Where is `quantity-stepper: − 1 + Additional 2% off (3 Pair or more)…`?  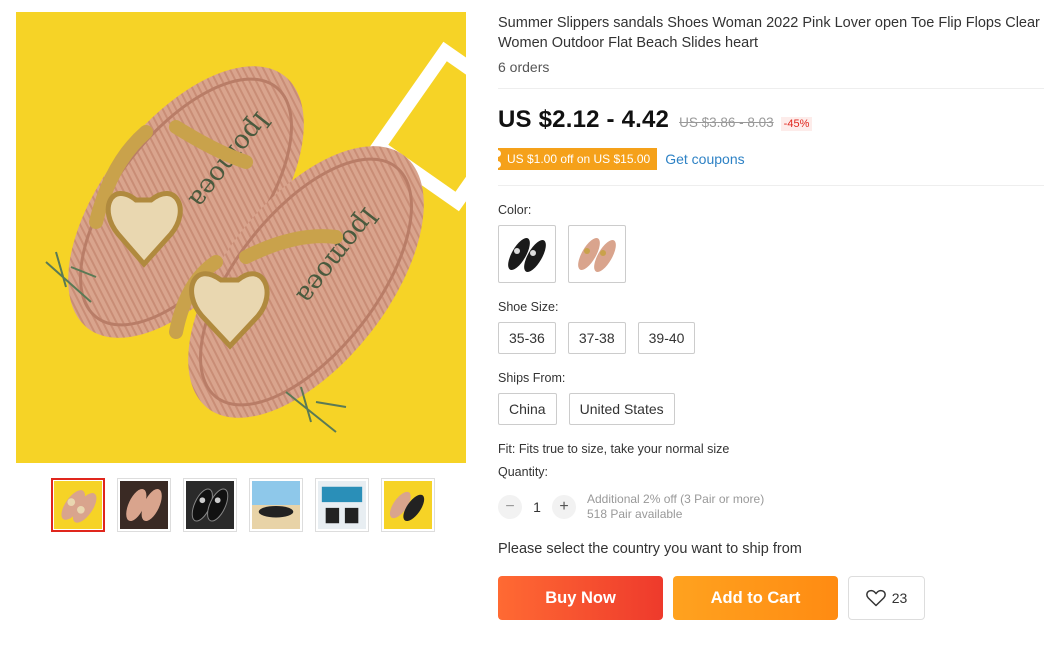
quantity-stepper: − 1 + Additional 2% off (3 Pair or more)… is located at coordinates (631, 507).